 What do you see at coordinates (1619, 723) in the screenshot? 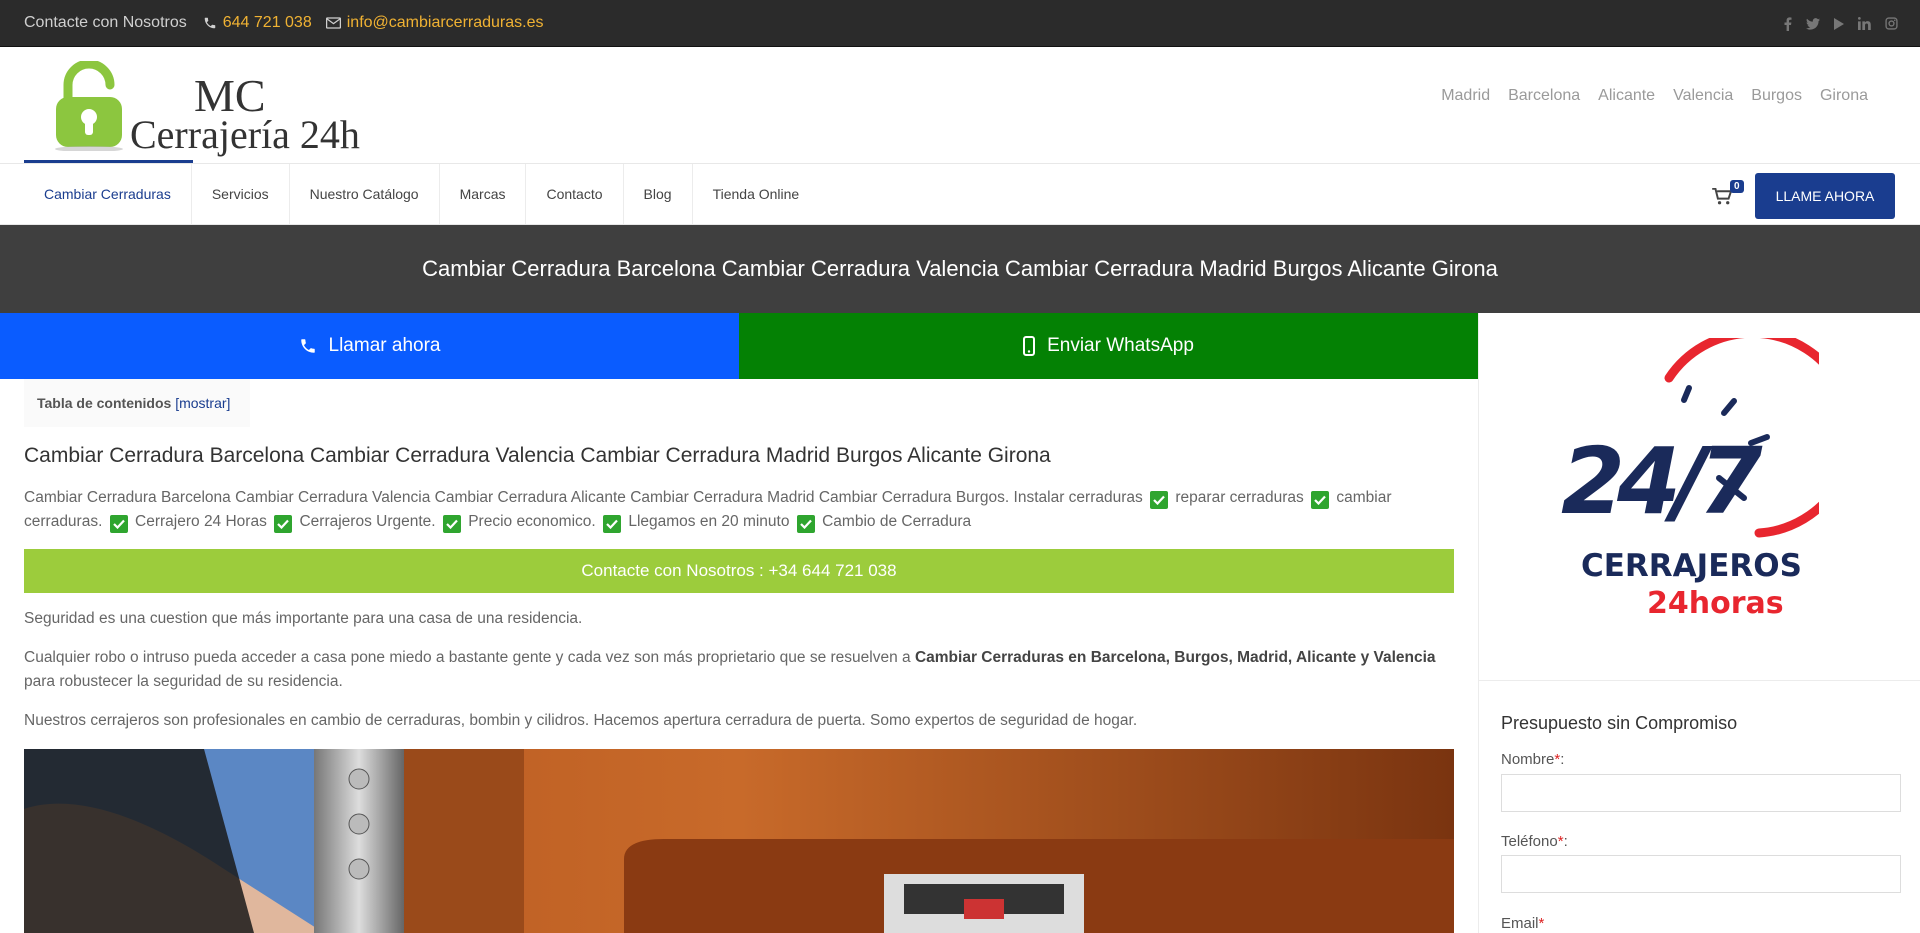
I see `quote-form-title: Presupuesto sin Compromiso` at bounding box center [1619, 723].